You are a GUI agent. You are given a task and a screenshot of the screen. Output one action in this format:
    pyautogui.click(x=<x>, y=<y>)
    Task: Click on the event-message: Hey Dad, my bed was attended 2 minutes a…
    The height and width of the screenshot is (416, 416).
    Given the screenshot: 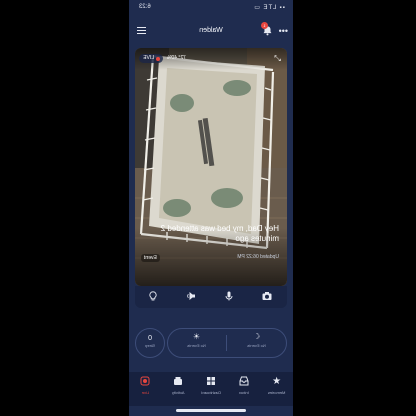 What is the action you would take?
    pyautogui.click(x=219, y=233)
    